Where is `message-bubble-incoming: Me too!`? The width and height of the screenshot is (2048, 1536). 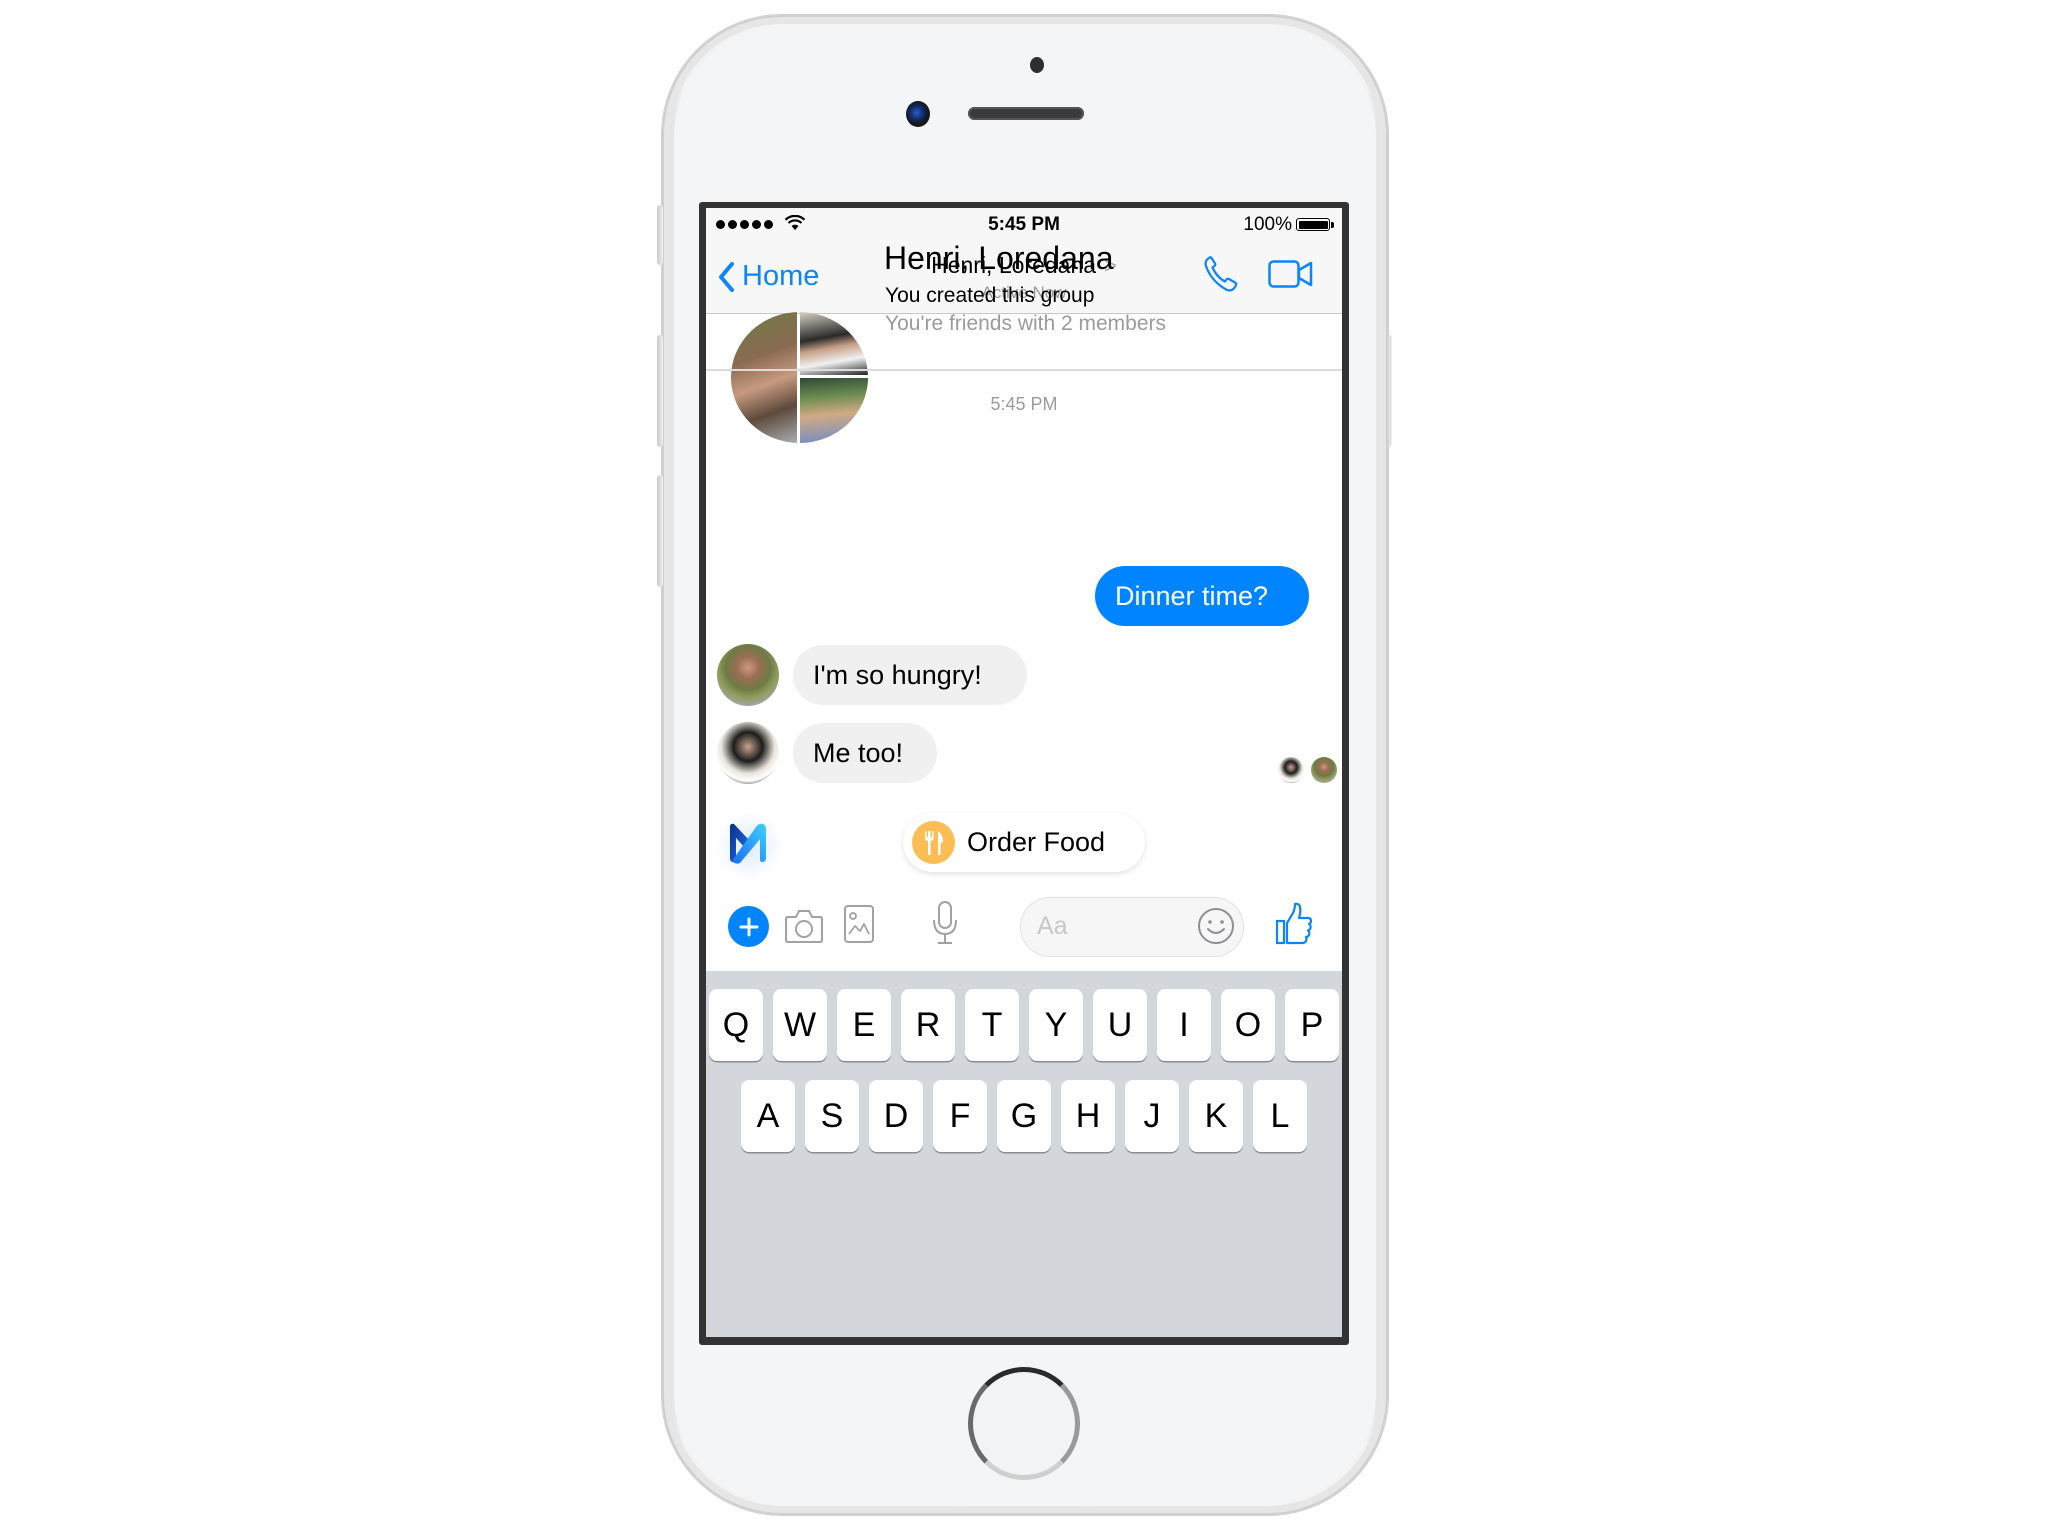 message-bubble-incoming: Me too! is located at coordinates (865, 753).